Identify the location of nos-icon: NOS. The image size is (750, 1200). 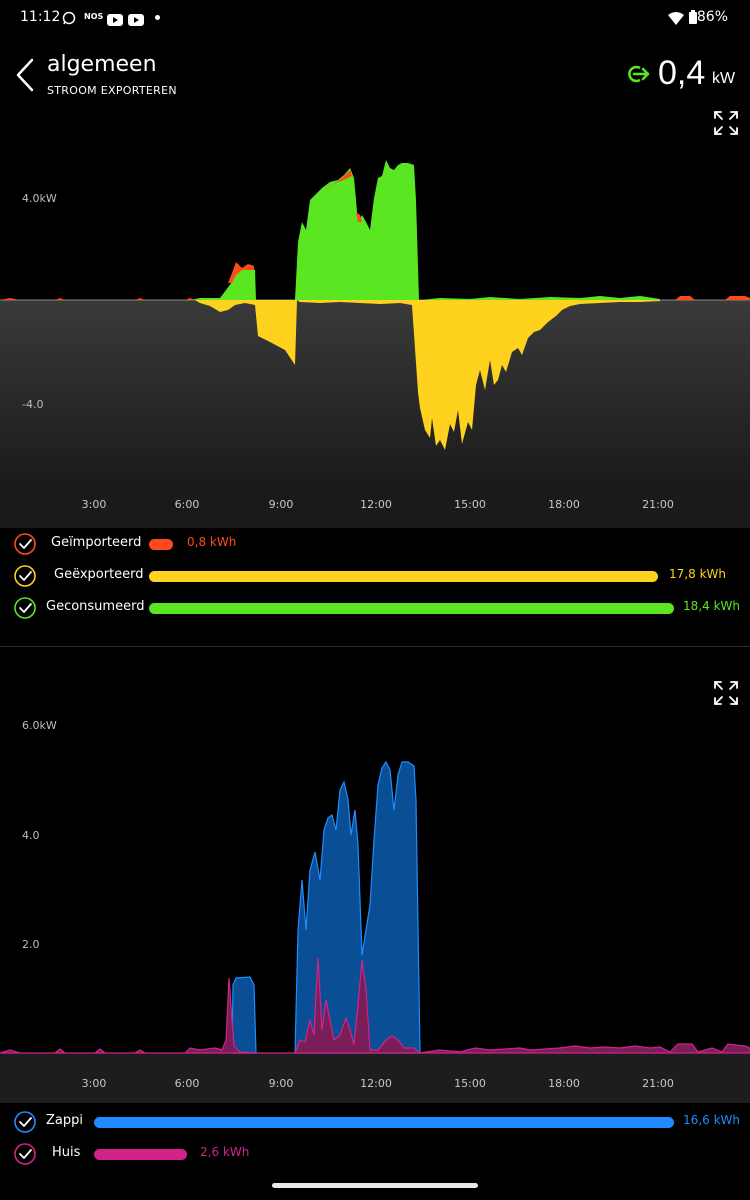
(94, 16).